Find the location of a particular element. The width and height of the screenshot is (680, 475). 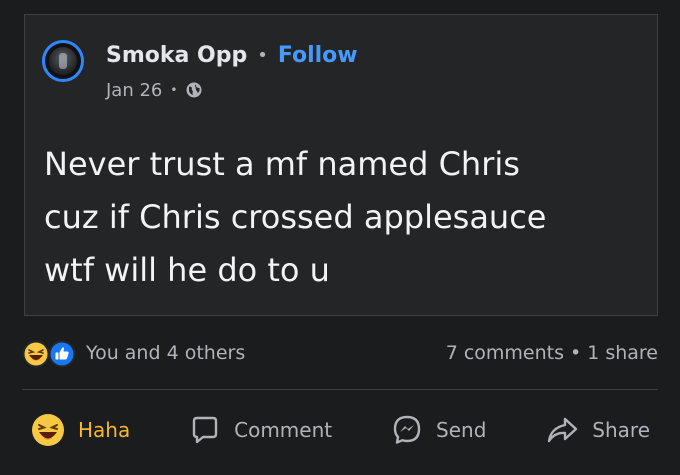

reaction-summary: You and 4 others is located at coordinates (165, 353).